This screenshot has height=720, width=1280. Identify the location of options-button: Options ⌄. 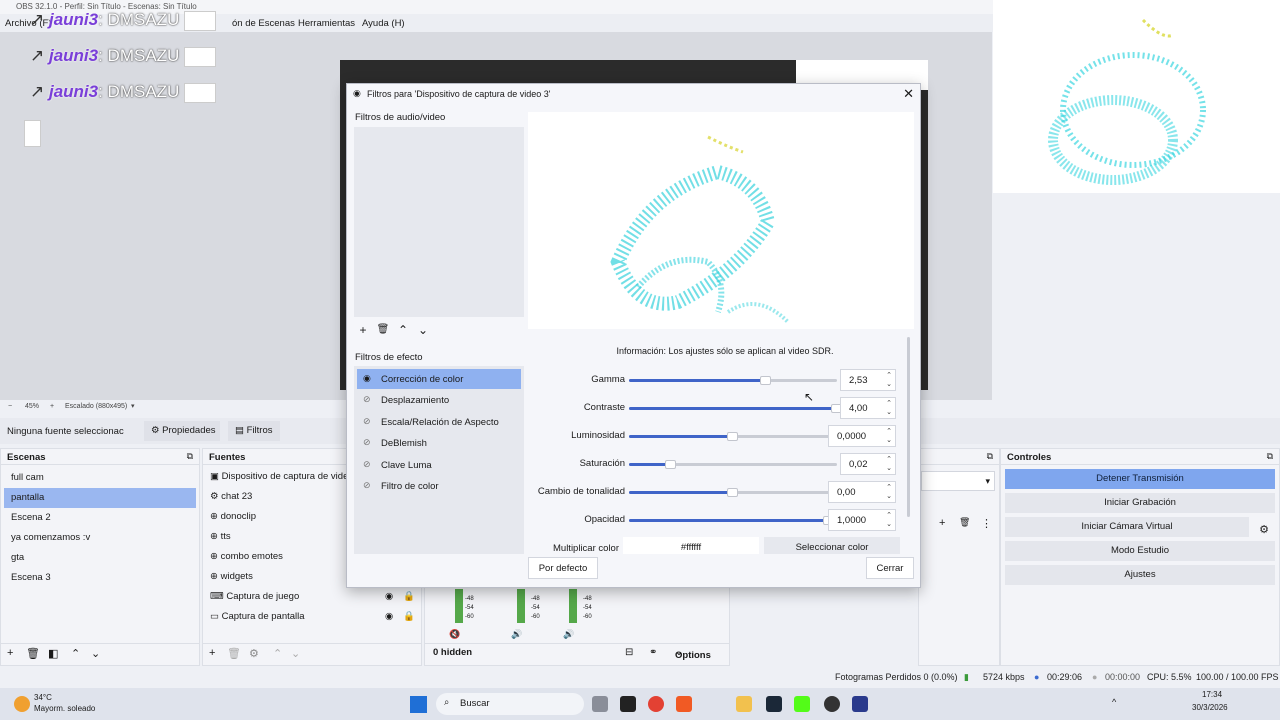
(693, 654).